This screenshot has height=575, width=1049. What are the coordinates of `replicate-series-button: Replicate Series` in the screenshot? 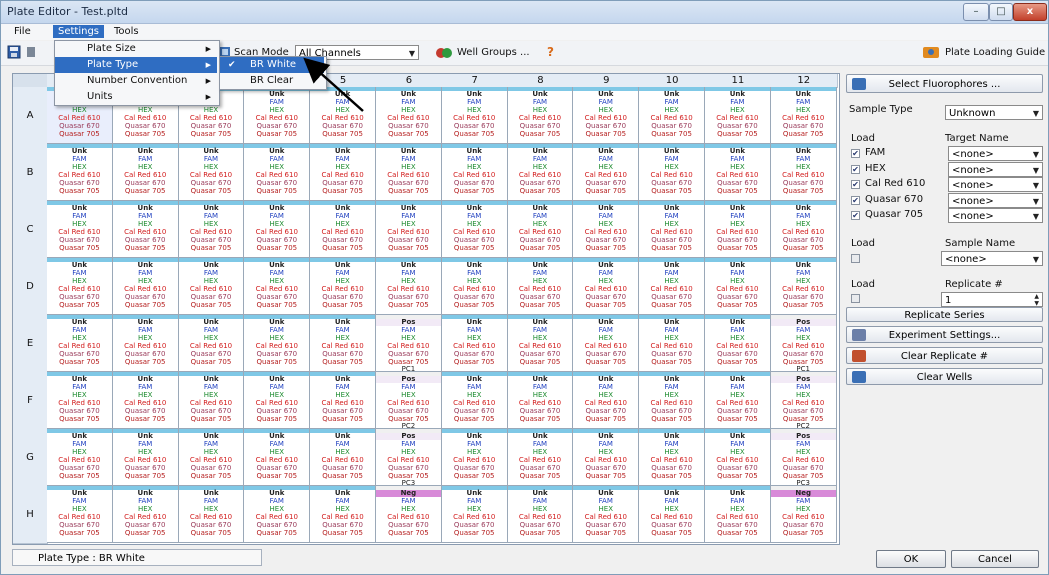 It's located at (944, 314).